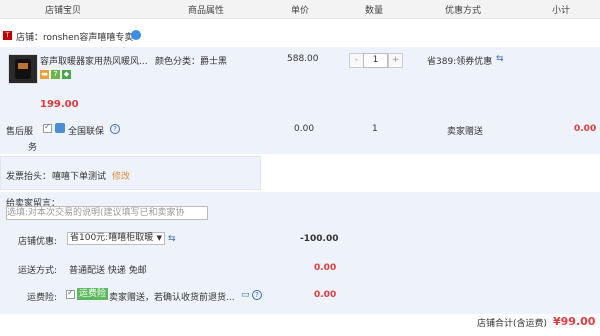 This screenshot has width=600, height=336. What do you see at coordinates (59, 104) in the screenshot?
I see `final-price: 199.00` at bounding box center [59, 104].